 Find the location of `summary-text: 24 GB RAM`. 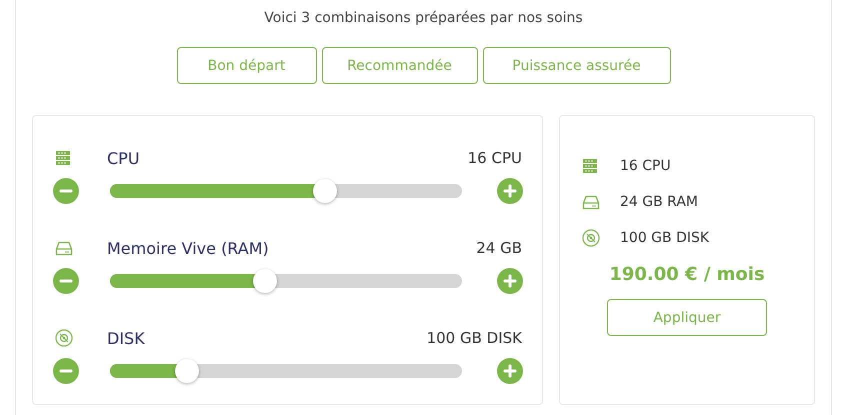

summary-text: 24 GB RAM is located at coordinates (659, 202).